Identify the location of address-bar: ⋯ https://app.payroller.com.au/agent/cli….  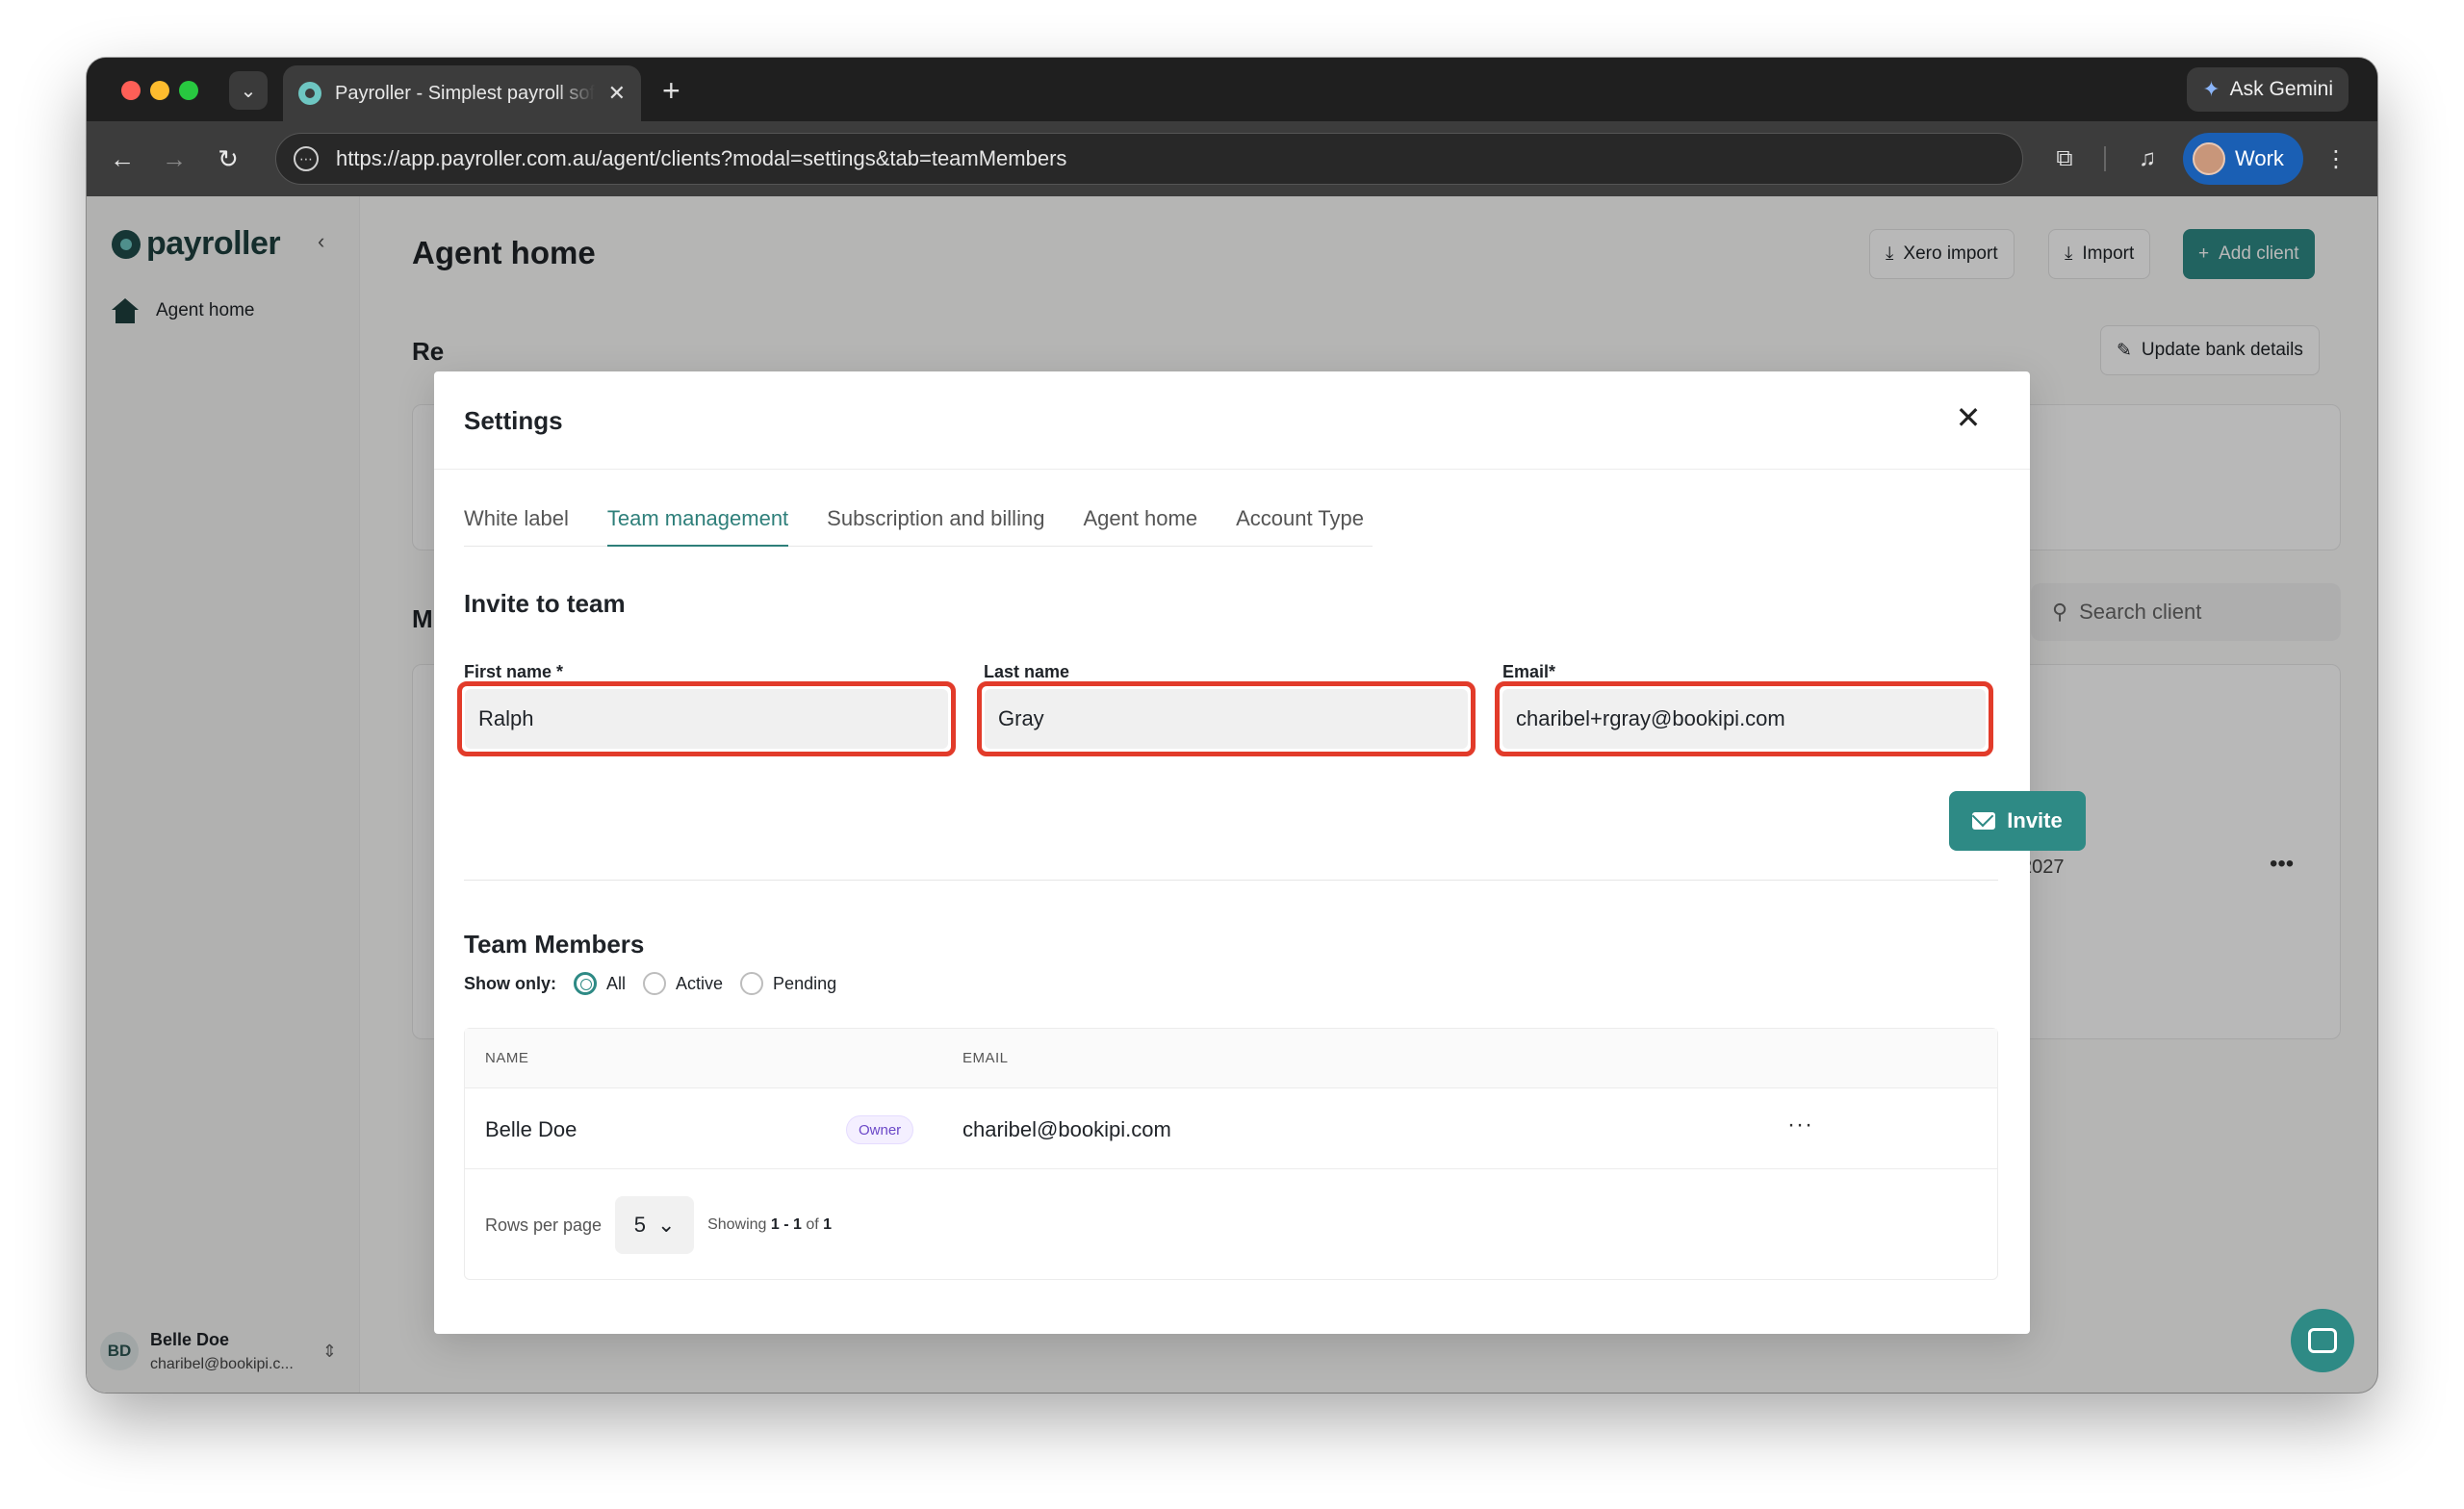
(1149, 159).